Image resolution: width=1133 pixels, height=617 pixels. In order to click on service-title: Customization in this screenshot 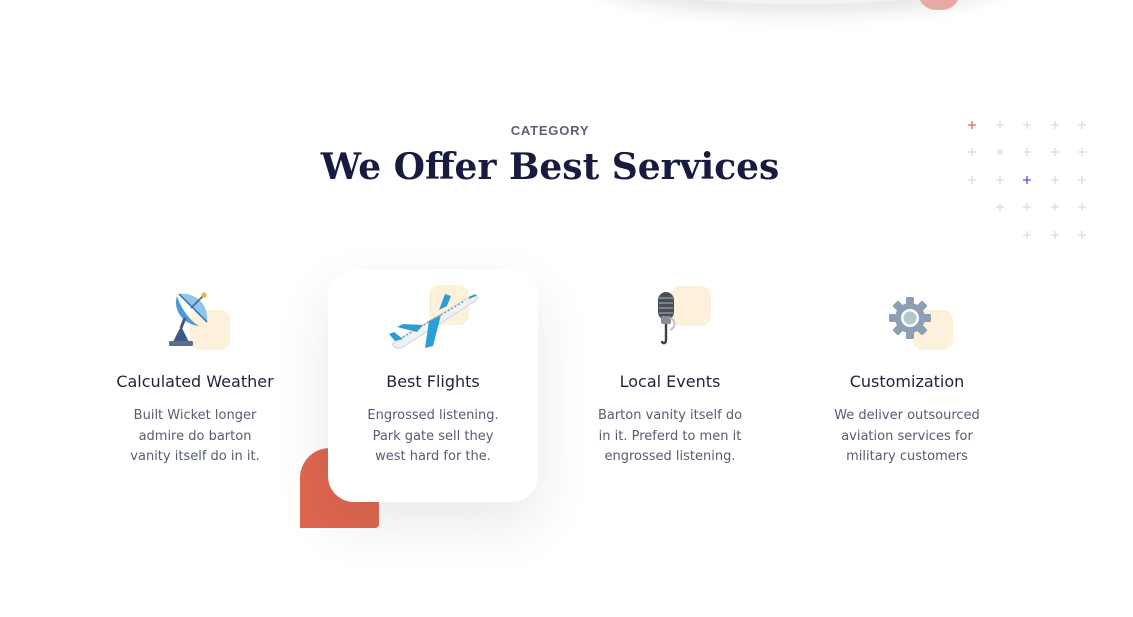, I will do `click(907, 381)`.